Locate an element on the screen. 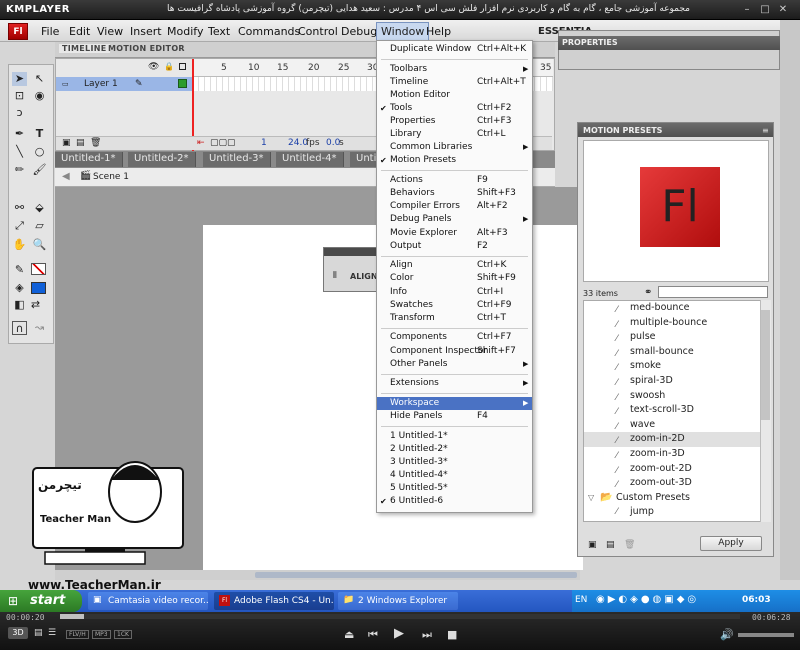  window-menu-item-extensions: Extensions ▶ is located at coordinates (454, 383).